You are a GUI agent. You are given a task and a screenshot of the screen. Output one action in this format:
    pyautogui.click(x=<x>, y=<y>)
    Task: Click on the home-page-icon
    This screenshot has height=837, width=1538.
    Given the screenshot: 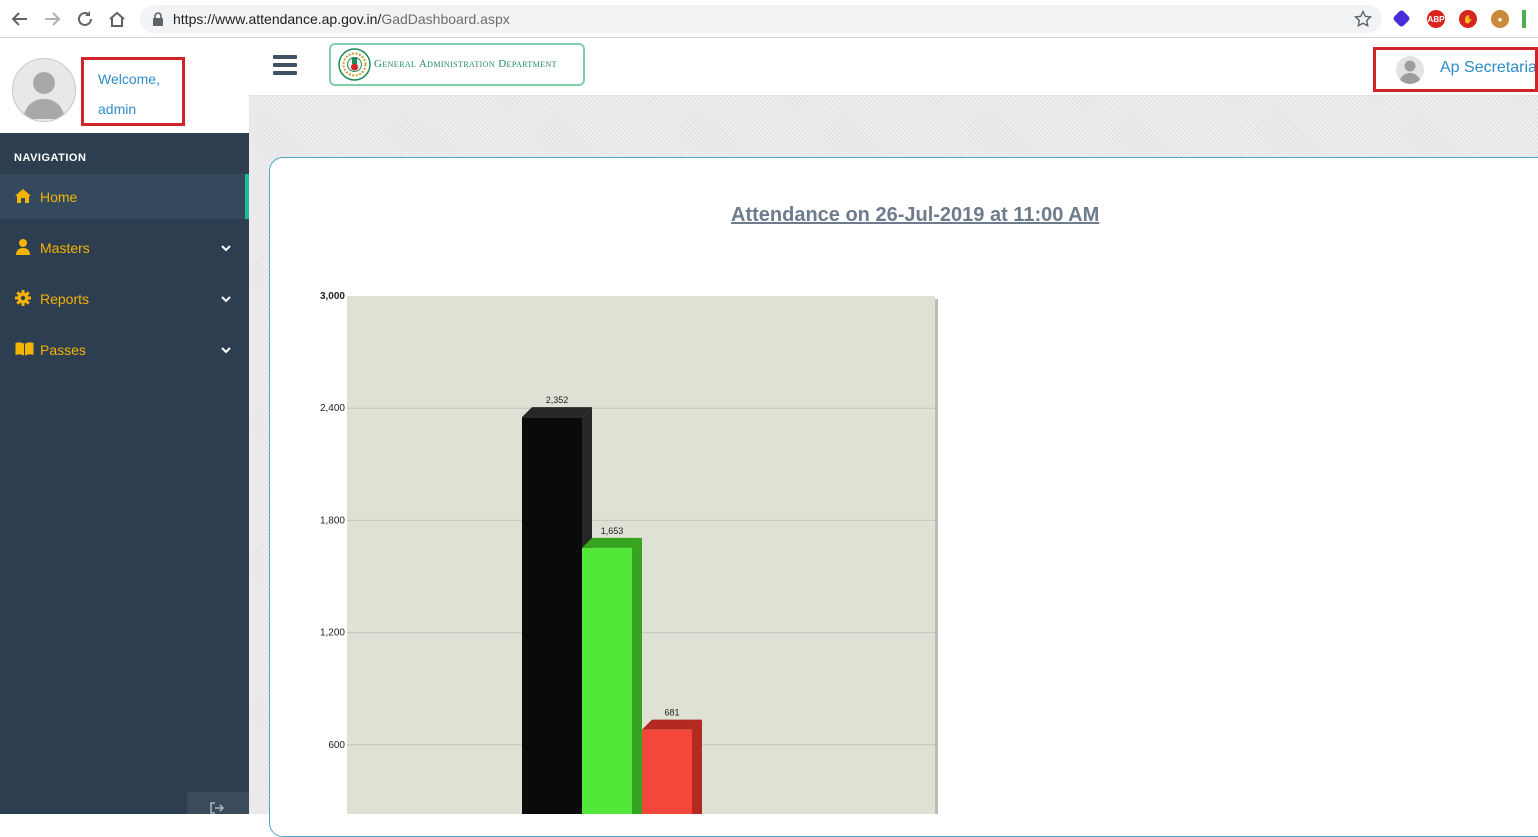 What is the action you would take?
    pyautogui.click(x=117, y=19)
    